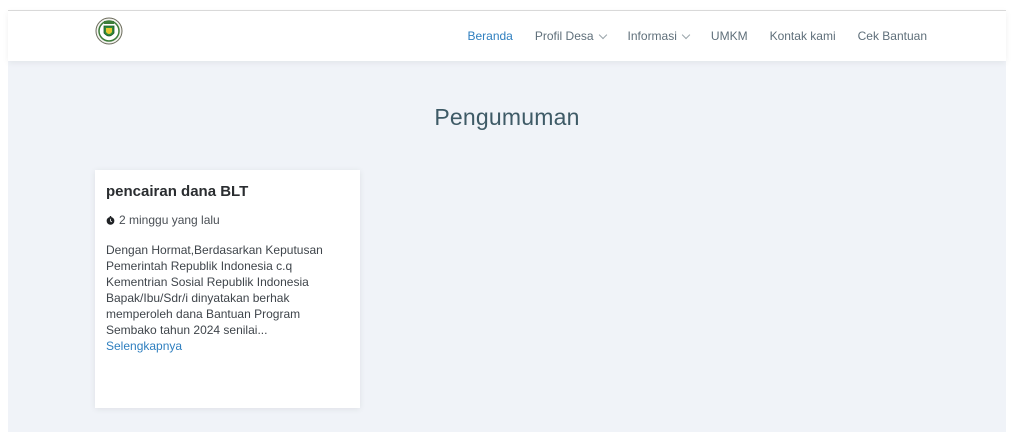  Describe the element at coordinates (226, 346) in the screenshot. I see `read-more-link: Selengkapnya` at that location.